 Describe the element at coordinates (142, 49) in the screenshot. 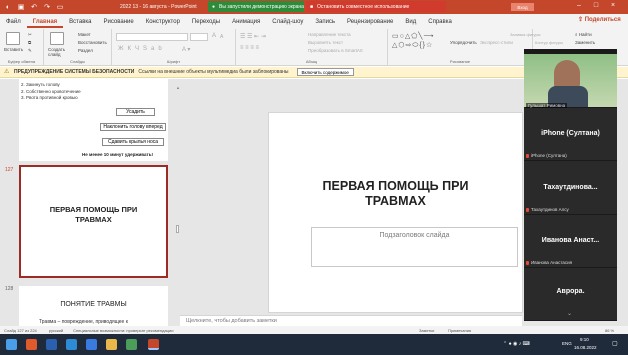

I see `font-style-buttons: ЖКЧSab` at that location.